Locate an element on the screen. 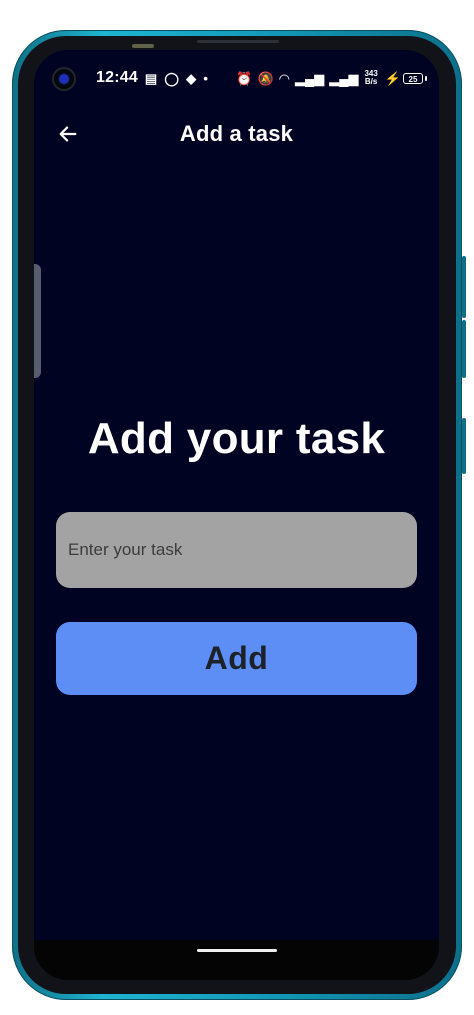  wifi-icon: ◠ is located at coordinates (284, 78).